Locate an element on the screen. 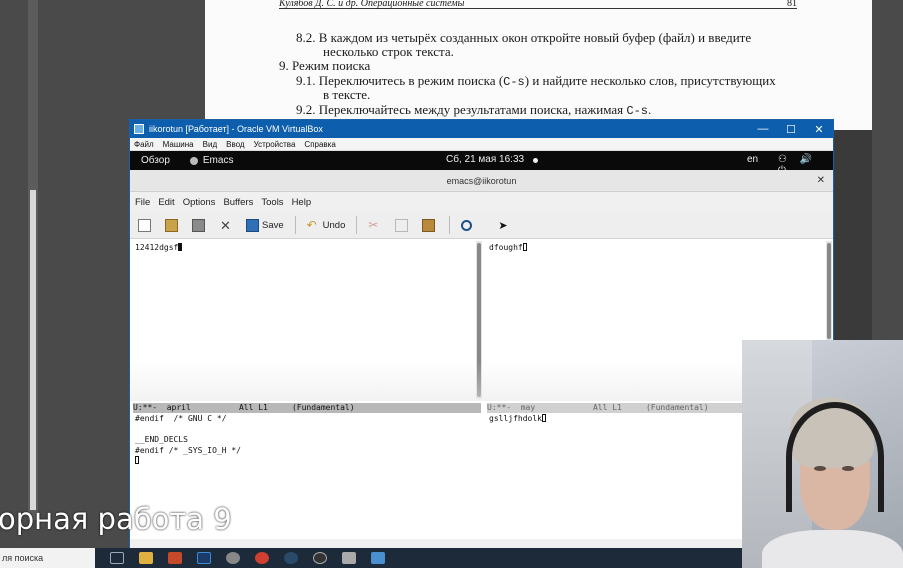  webcam-person-shirt is located at coordinates (832, 549).